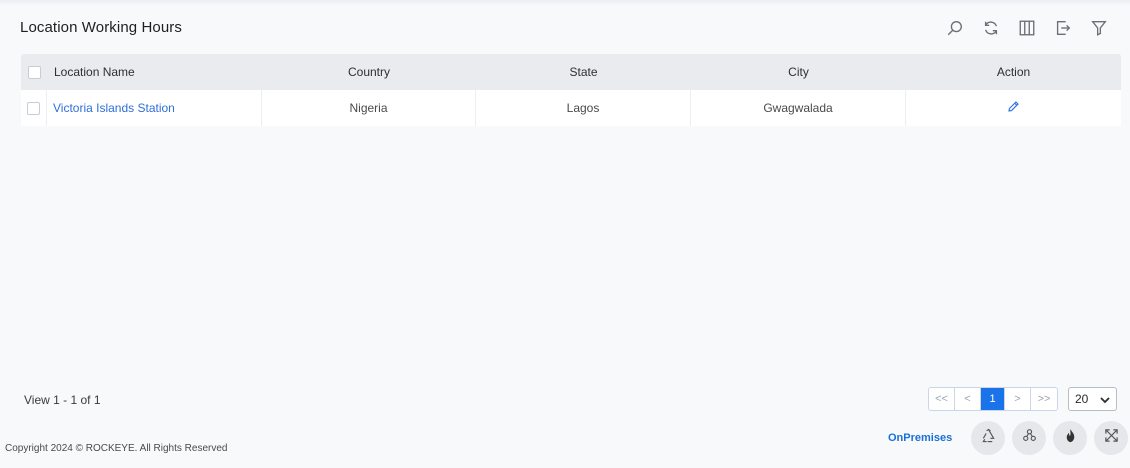 Image resolution: width=1130 pixels, height=468 pixels. I want to click on state-cell: Lagos, so click(583, 108).